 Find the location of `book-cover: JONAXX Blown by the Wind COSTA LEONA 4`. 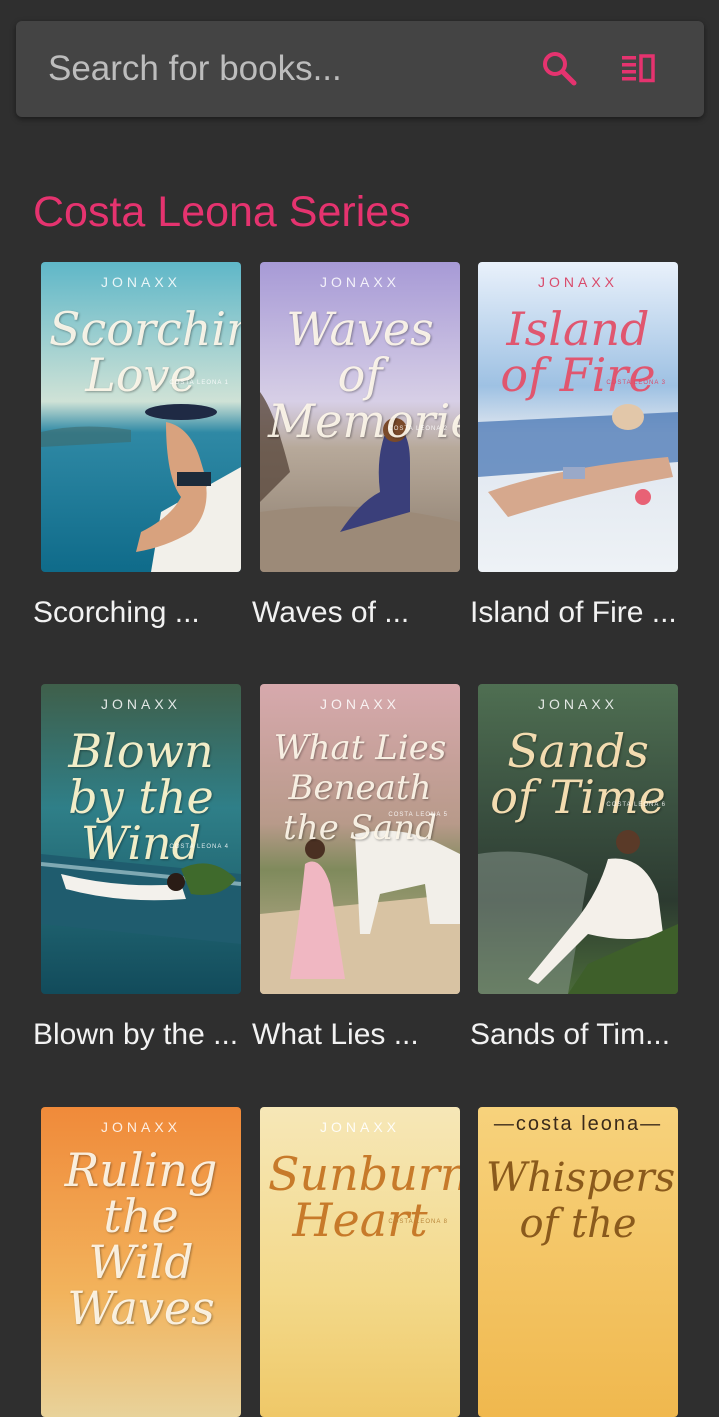

book-cover: JONAXX Blown by the Wind COSTA LEONA 4 is located at coordinates (141, 839).